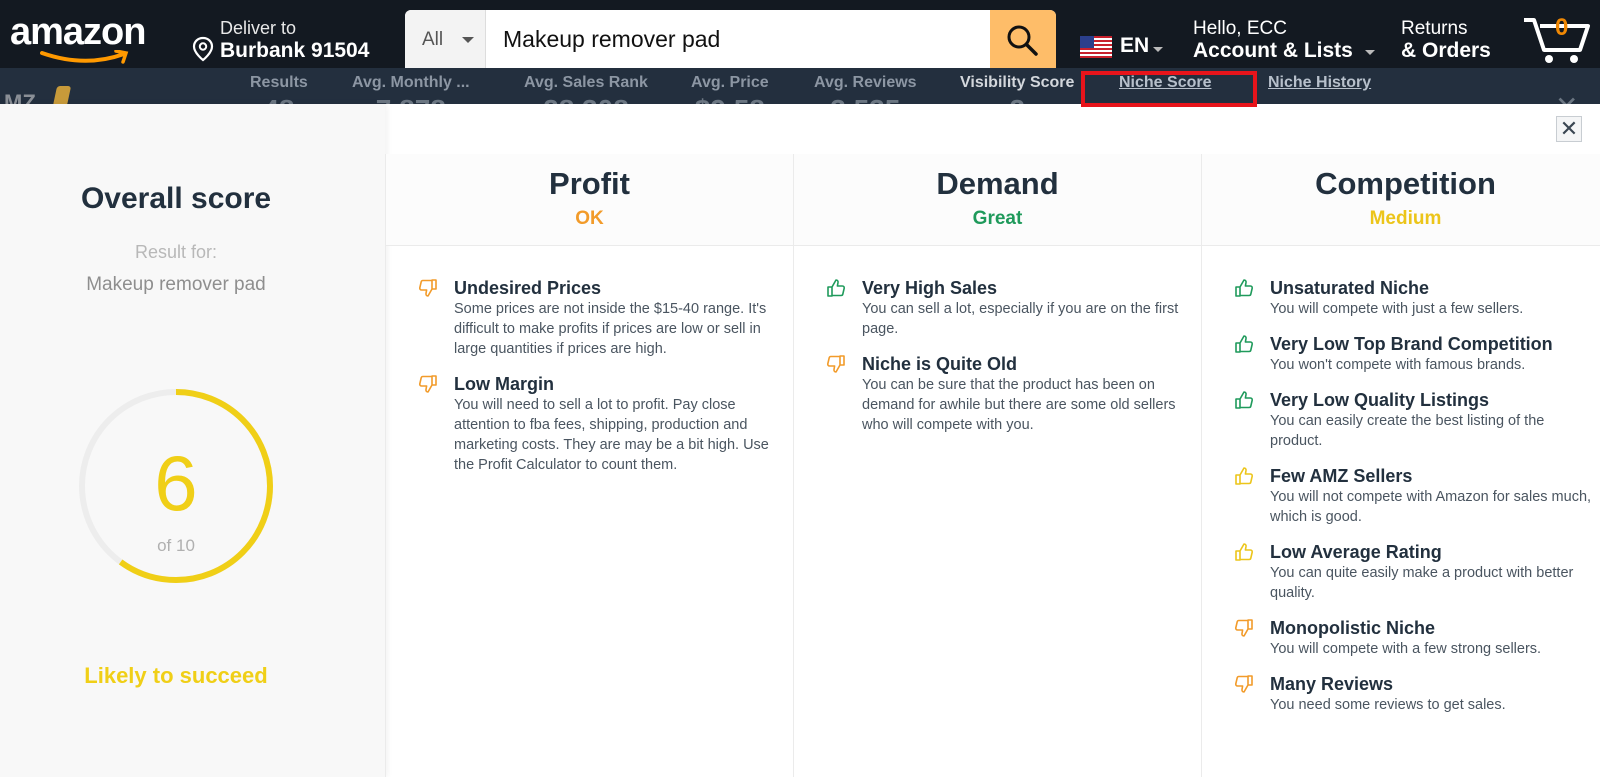  Describe the element at coordinates (176, 252) in the screenshot. I see `result-for-label: Result for:` at that location.